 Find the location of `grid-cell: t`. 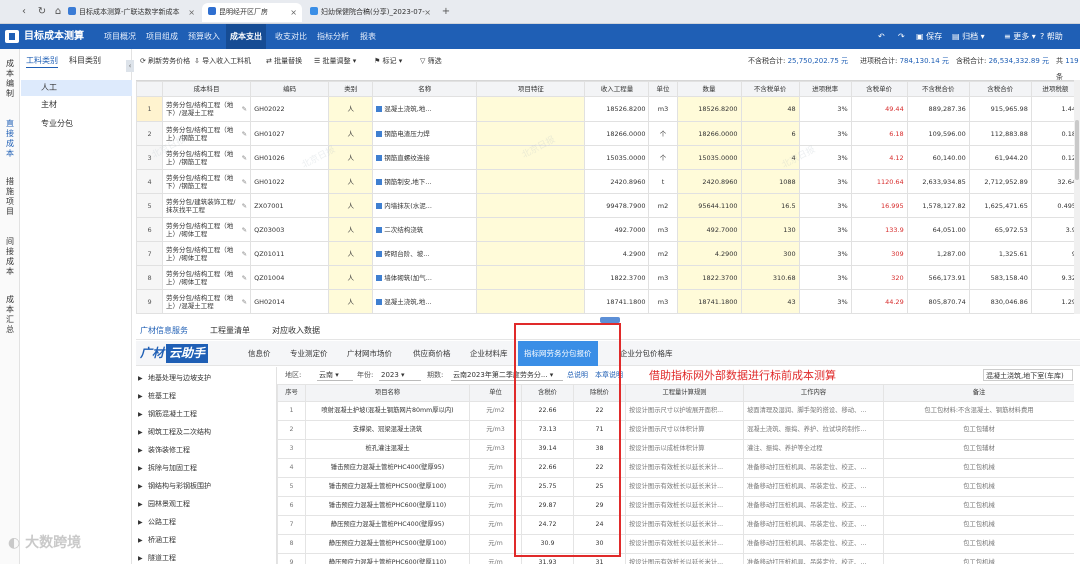

grid-cell: t is located at coordinates (663, 181).